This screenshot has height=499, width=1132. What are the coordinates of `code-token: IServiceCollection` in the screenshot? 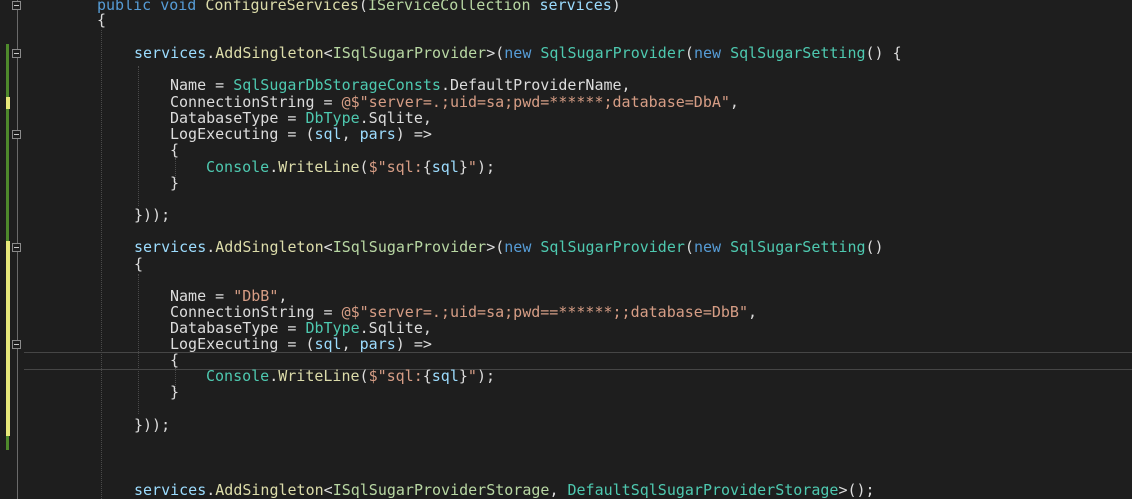 It's located at (449, 7).